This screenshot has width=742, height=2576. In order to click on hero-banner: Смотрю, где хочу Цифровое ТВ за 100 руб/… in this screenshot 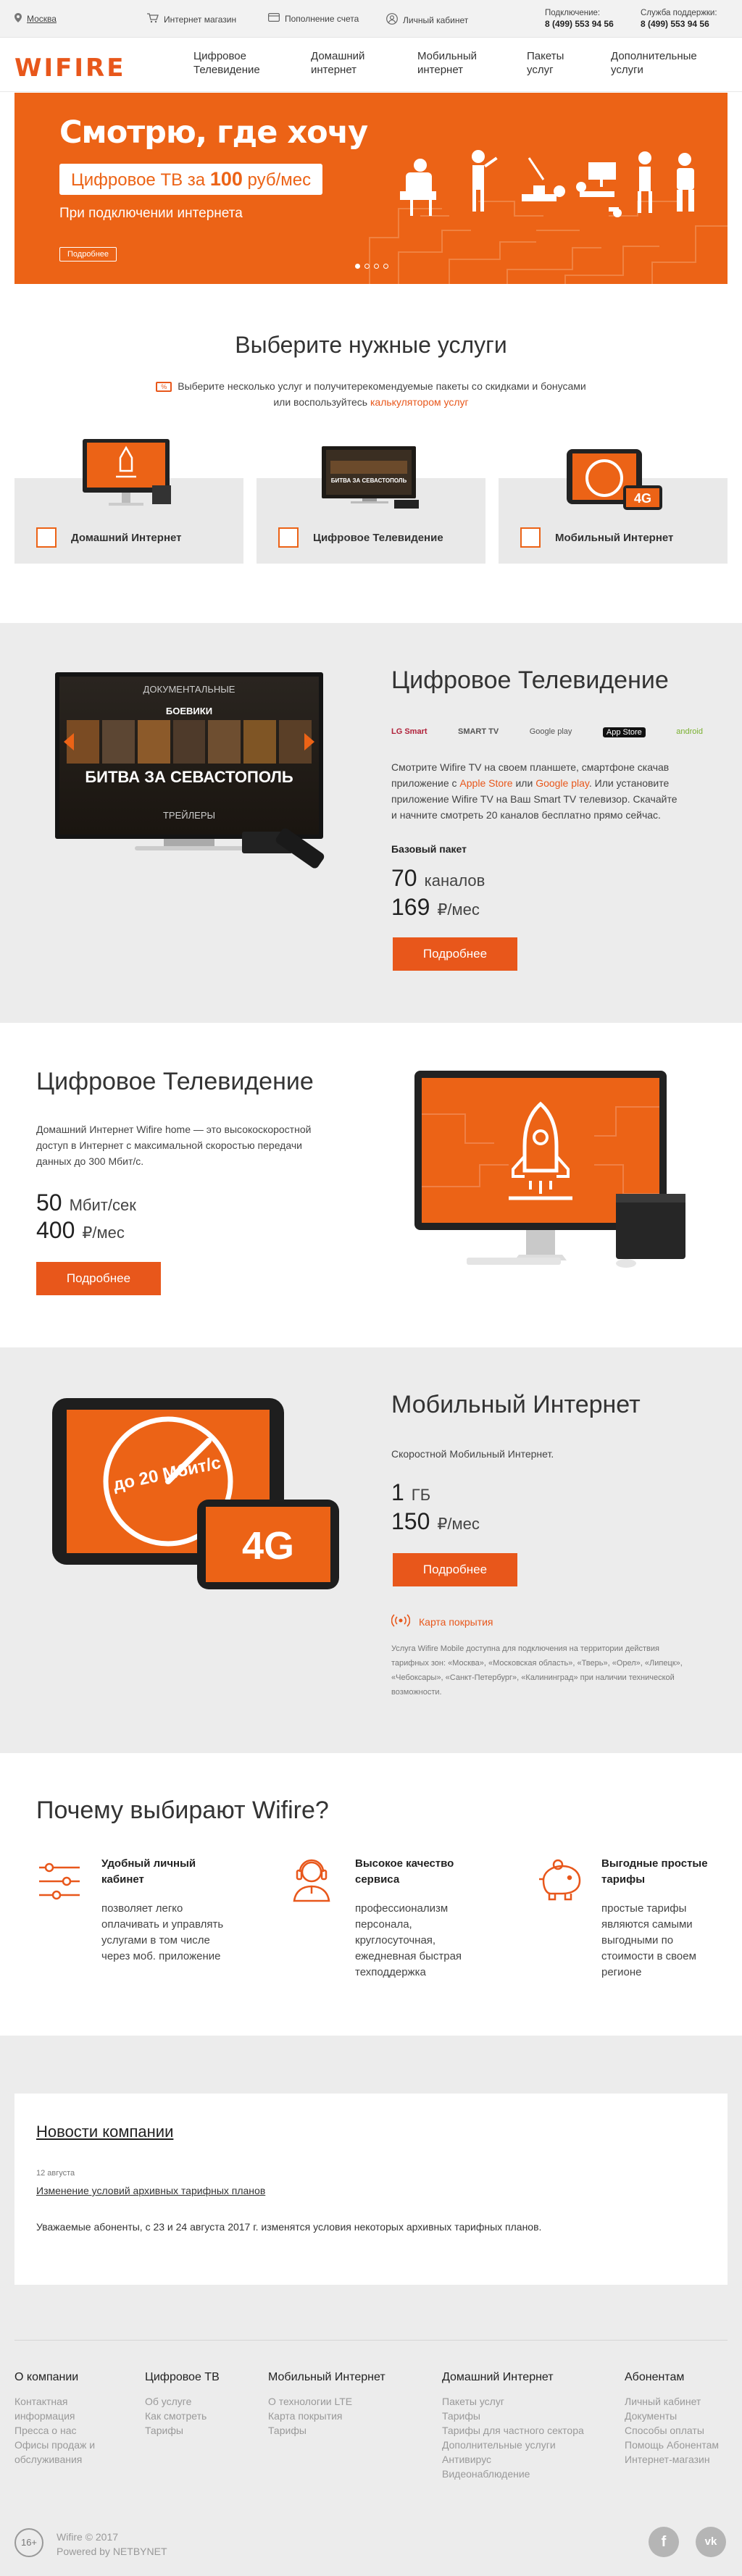, I will do `click(371, 188)`.